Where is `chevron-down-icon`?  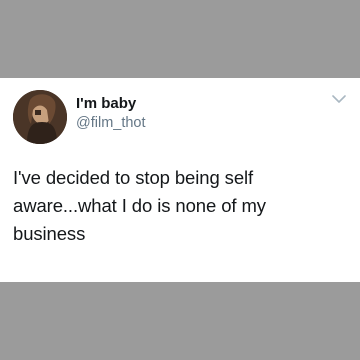 chevron-down-icon is located at coordinates (339, 99).